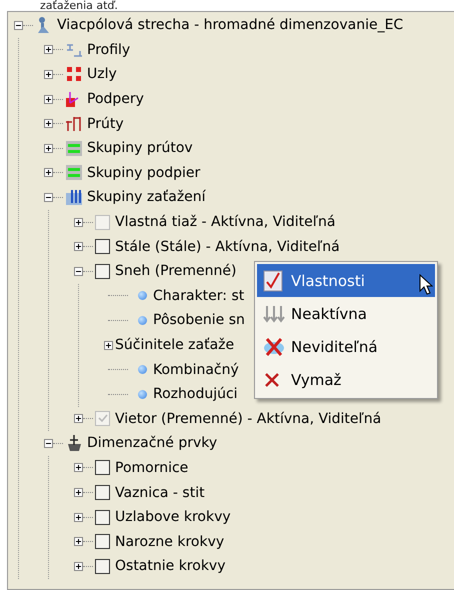 This screenshot has height=590, width=454. Describe the element at coordinates (160, 492) in the screenshot. I see `tree-item: Vaznica - stit` at that location.